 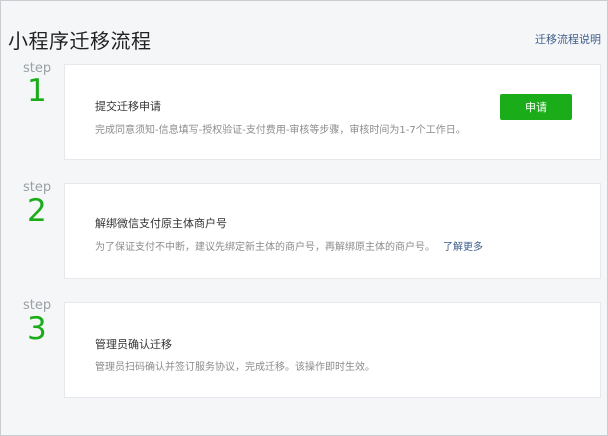 I want to click on step-1-number: 1, so click(x=37, y=91).